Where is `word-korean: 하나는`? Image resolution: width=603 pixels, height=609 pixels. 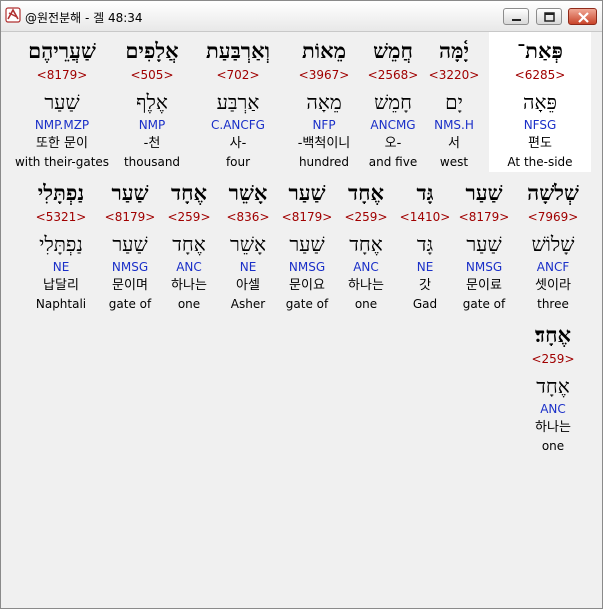 word-korean: 하나는 is located at coordinates (553, 427).